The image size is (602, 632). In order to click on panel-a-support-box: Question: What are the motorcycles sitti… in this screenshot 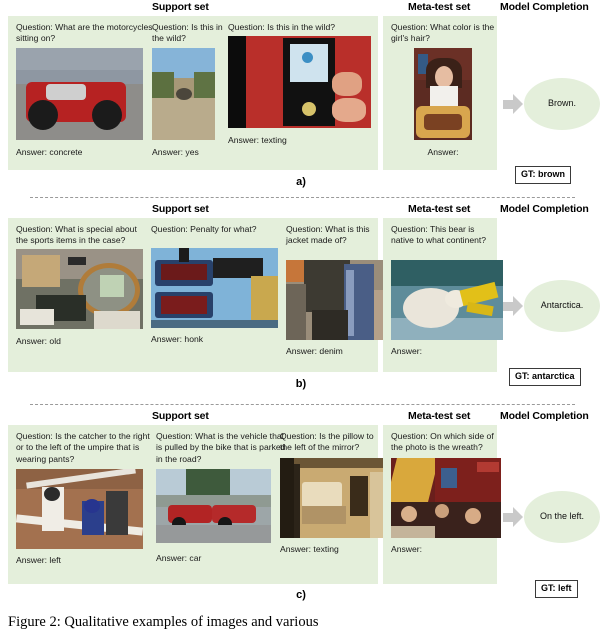, I will do `click(193, 93)`.